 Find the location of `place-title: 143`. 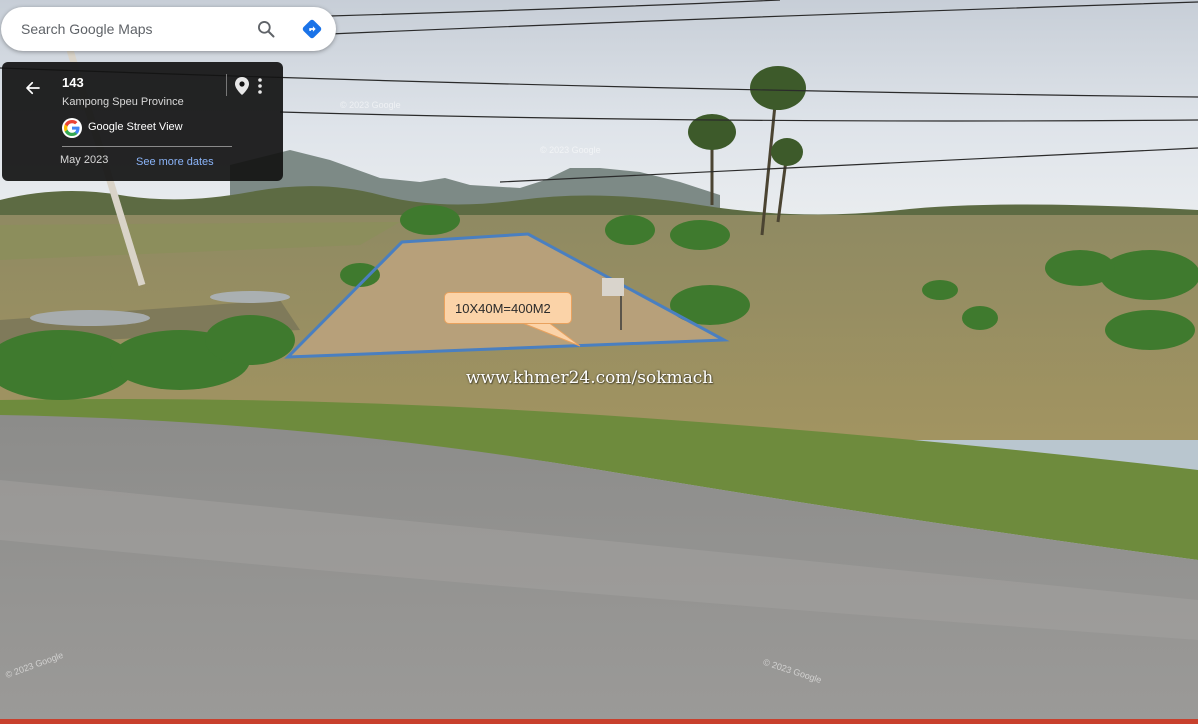

place-title: 143 is located at coordinates (73, 82).